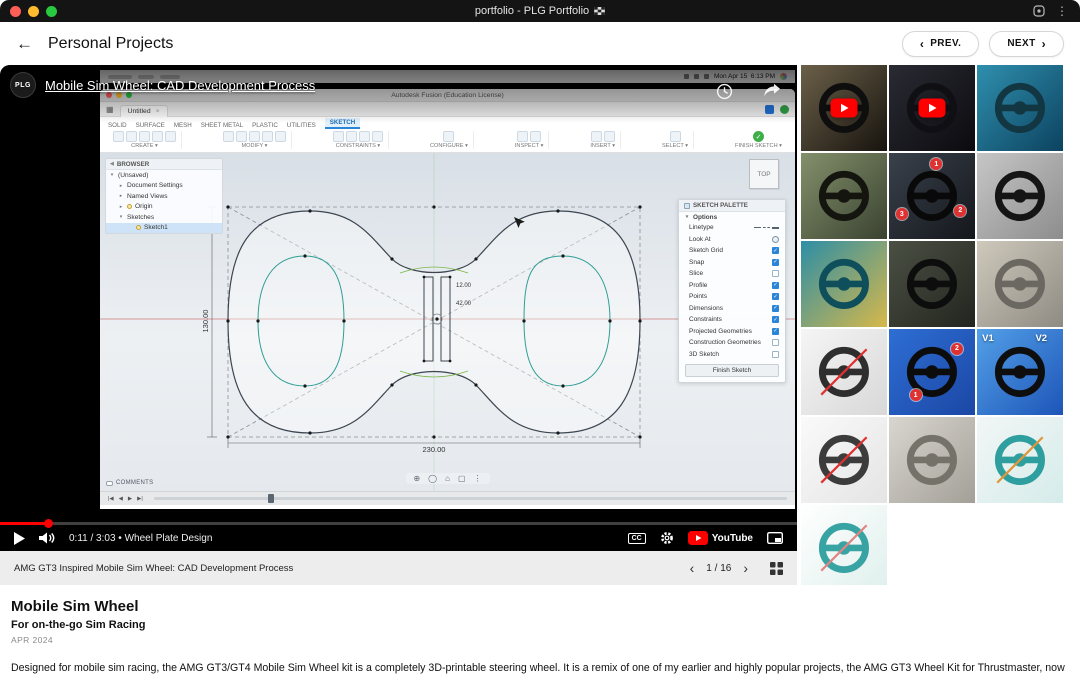 This screenshot has height=676, width=1080. Describe the element at coordinates (477, 478) in the screenshot. I see `display-settings-icon: ⋮` at that location.